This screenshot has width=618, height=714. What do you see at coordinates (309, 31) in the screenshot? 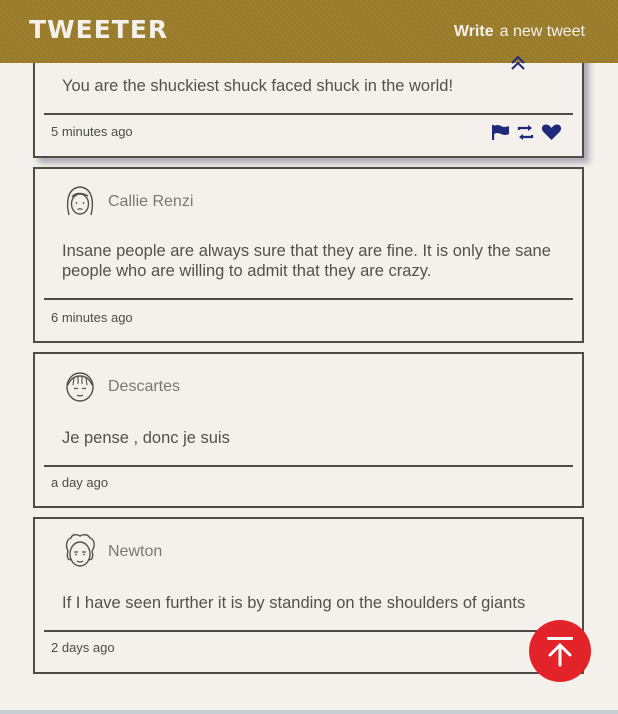
I see `navbar: TWEETER Write a new tweet` at bounding box center [309, 31].